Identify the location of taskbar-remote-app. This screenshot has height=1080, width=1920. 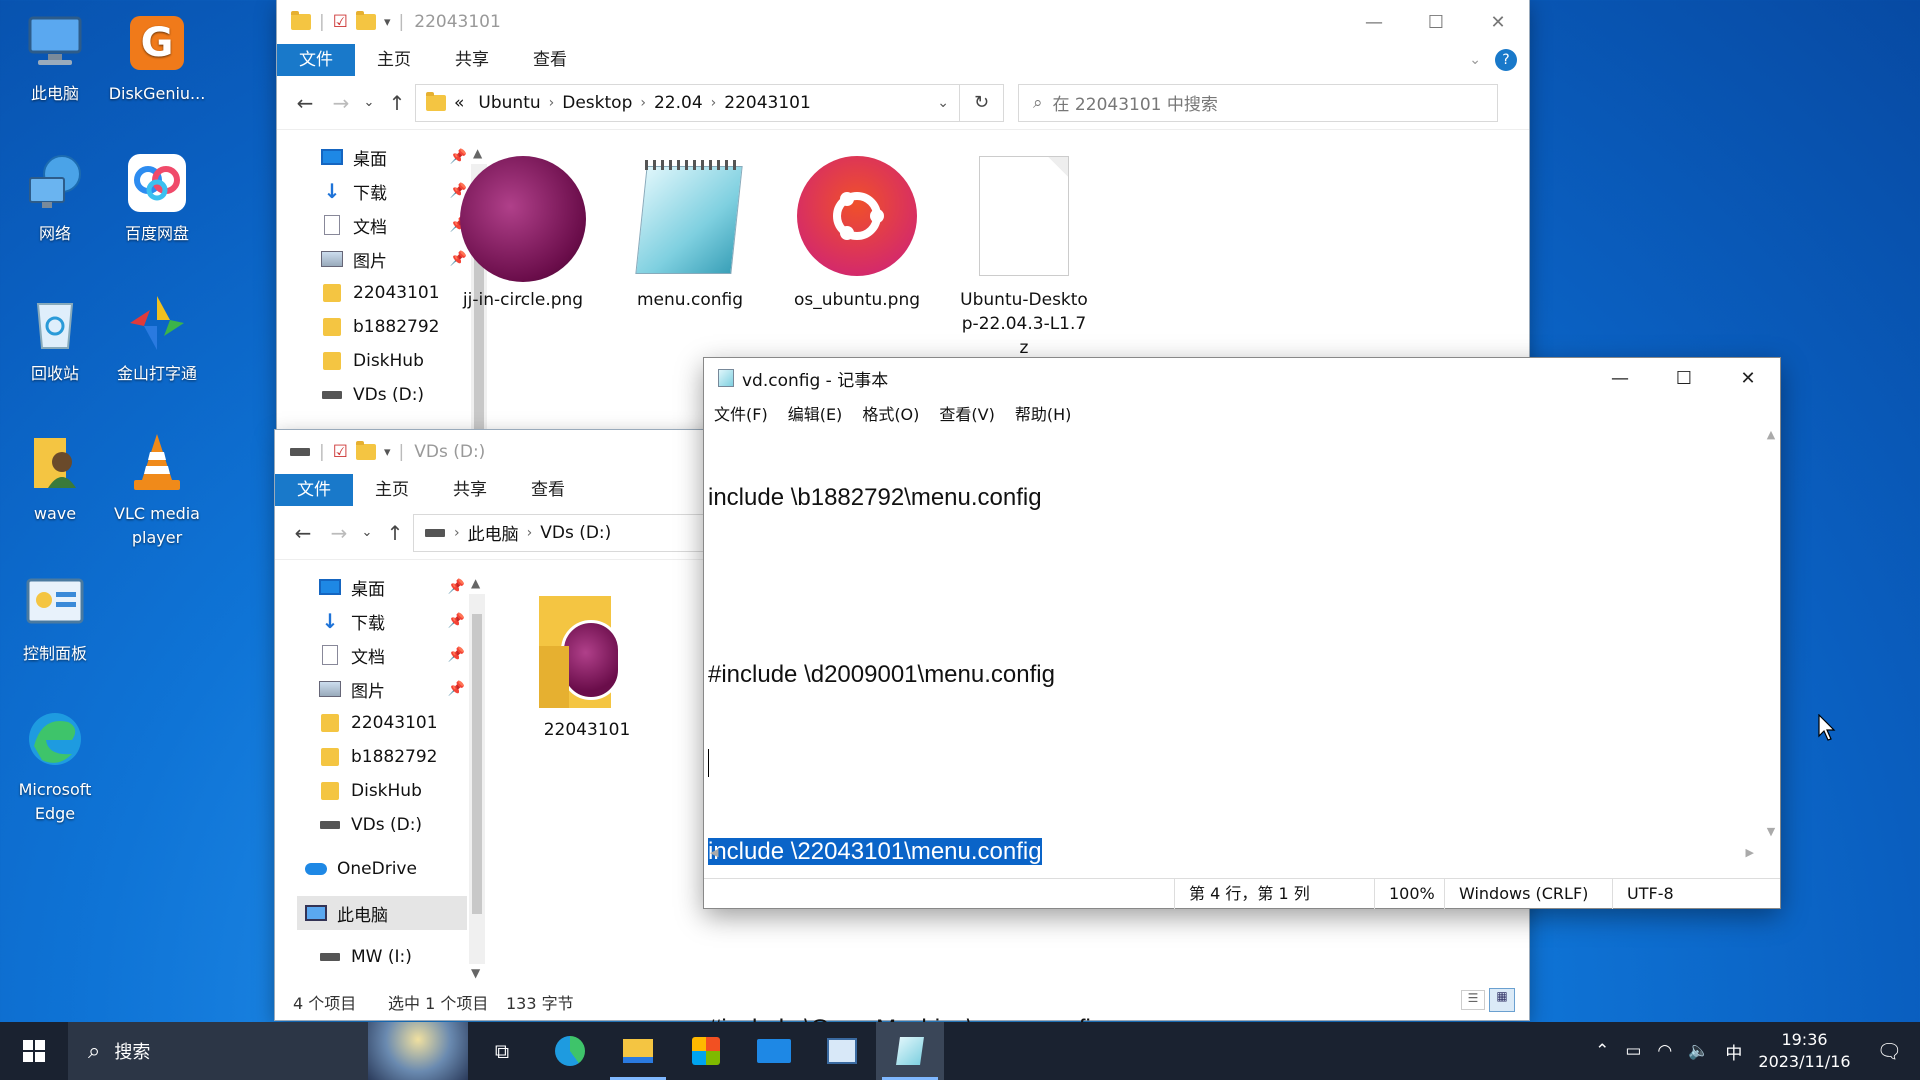
(842, 1051).